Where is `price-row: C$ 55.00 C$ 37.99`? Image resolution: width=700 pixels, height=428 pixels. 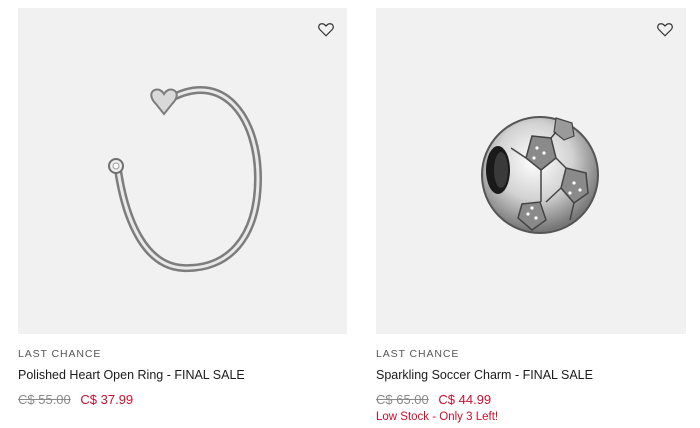 price-row: C$ 55.00 C$ 37.99 is located at coordinates (182, 399).